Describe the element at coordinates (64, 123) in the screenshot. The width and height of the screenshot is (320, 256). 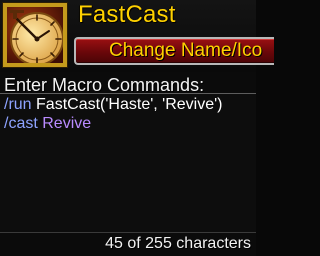
I see `spell-name: Revive` at that location.